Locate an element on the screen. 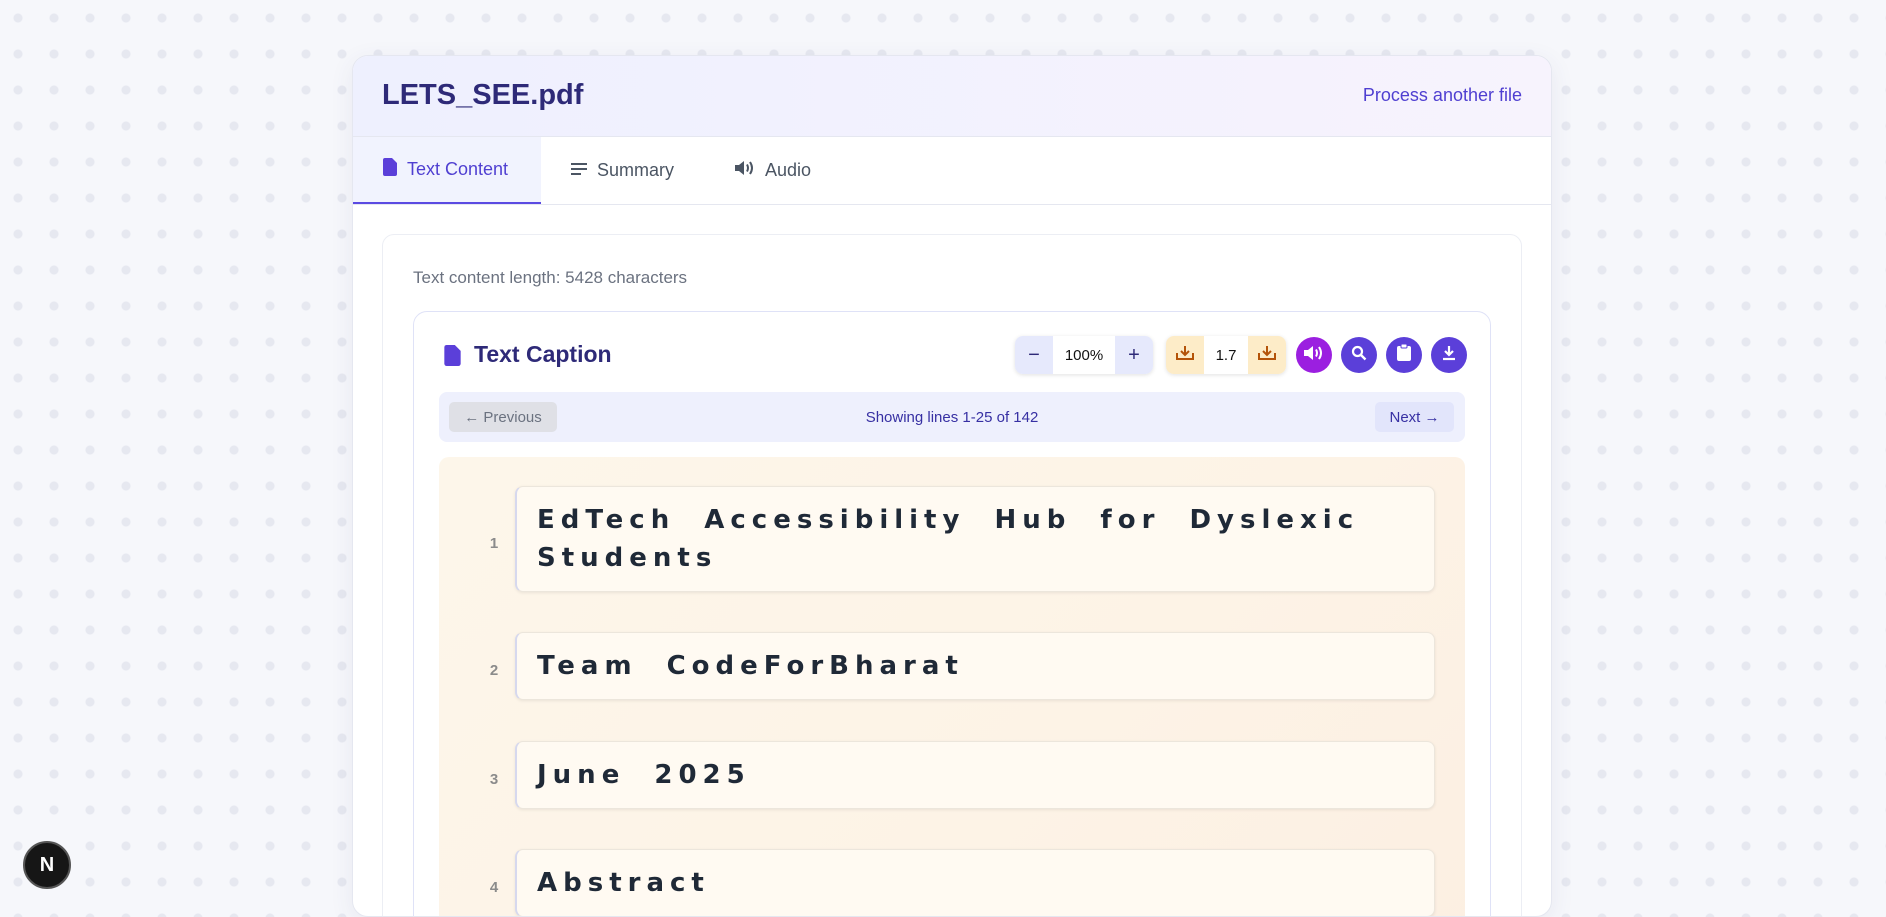 This screenshot has width=1886, height=917. zoom-value: 100% is located at coordinates (1084, 355).